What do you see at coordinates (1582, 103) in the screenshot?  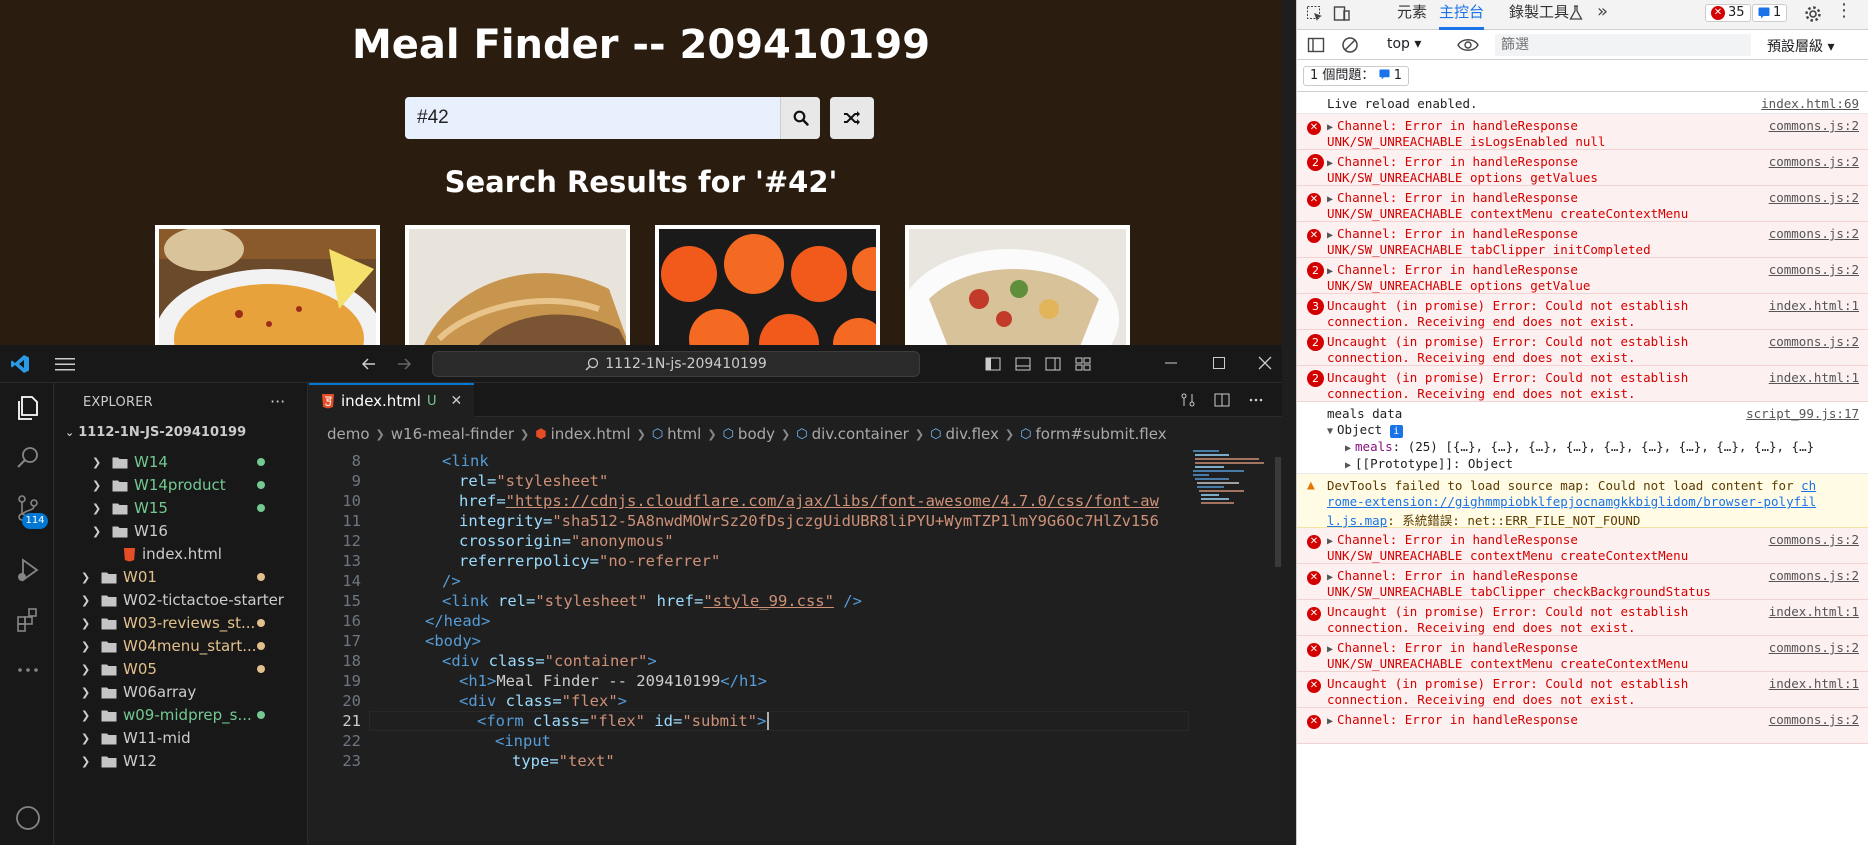 I see `console-message: Live reload enabled. index.html:69` at bounding box center [1582, 103].